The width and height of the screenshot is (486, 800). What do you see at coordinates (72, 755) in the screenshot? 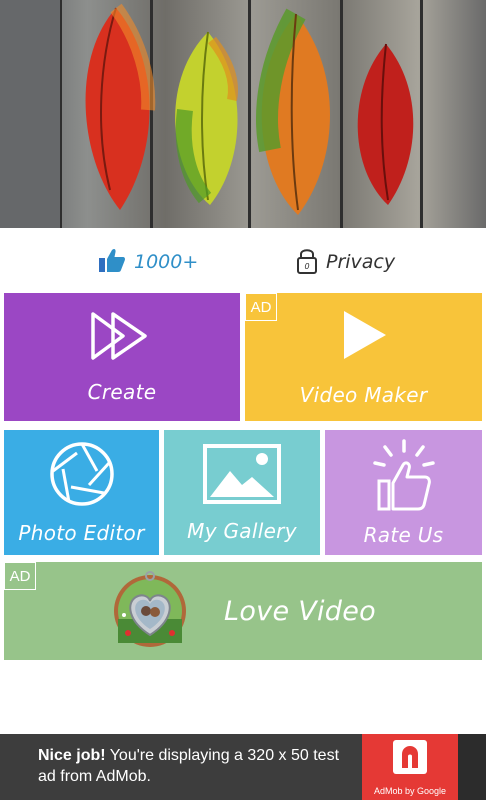
I see `ad-headline: Nice job!` at bounding box center [72, 755].